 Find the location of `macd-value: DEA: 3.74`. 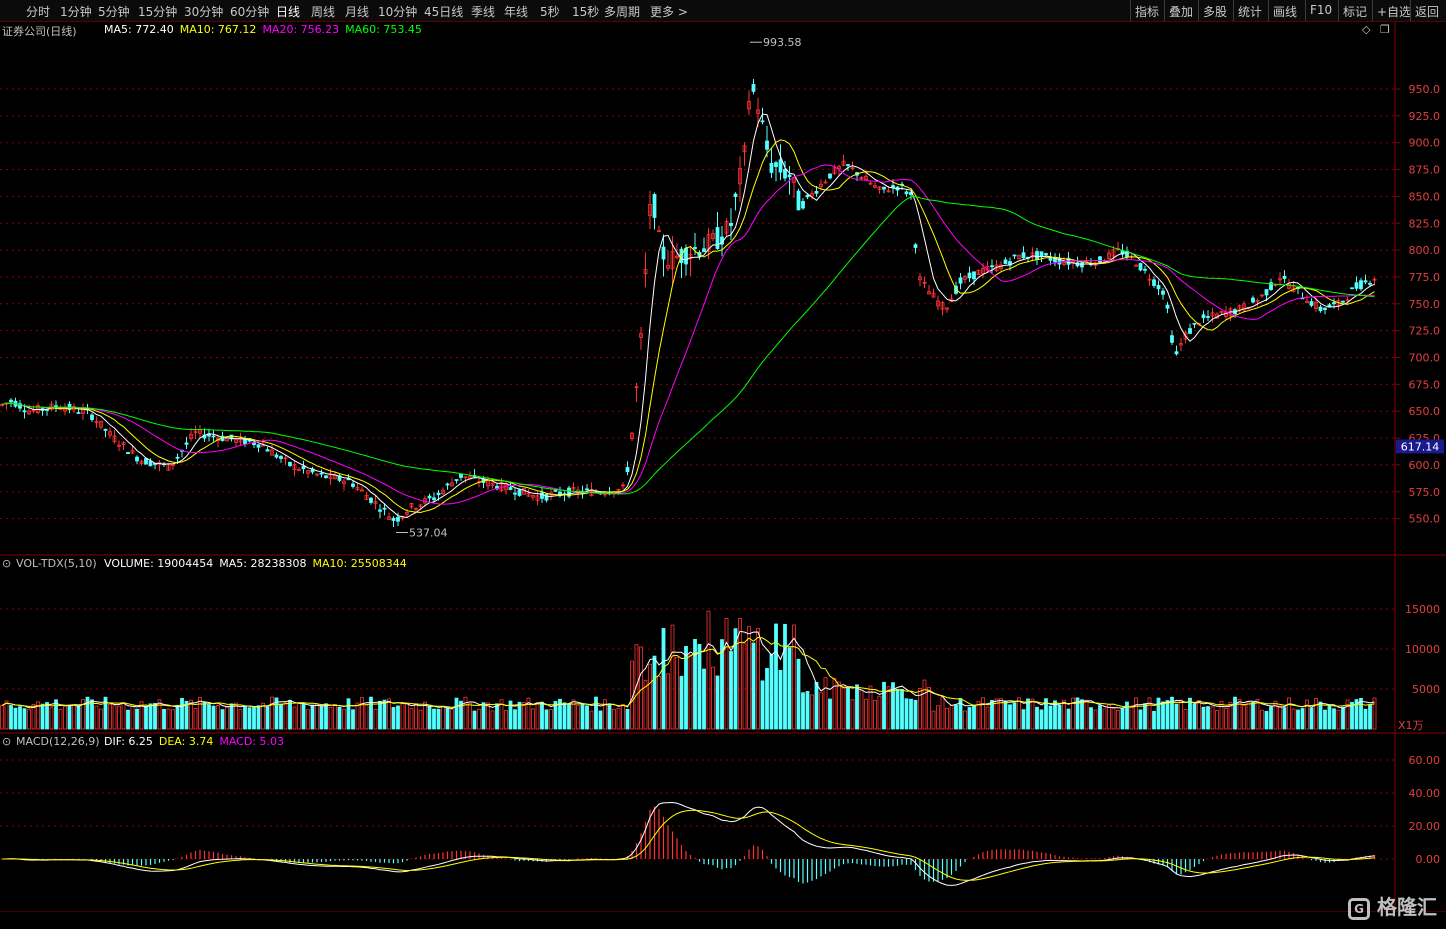

macd-value: DEA: 3.74 is located at coordinates (186, 741).